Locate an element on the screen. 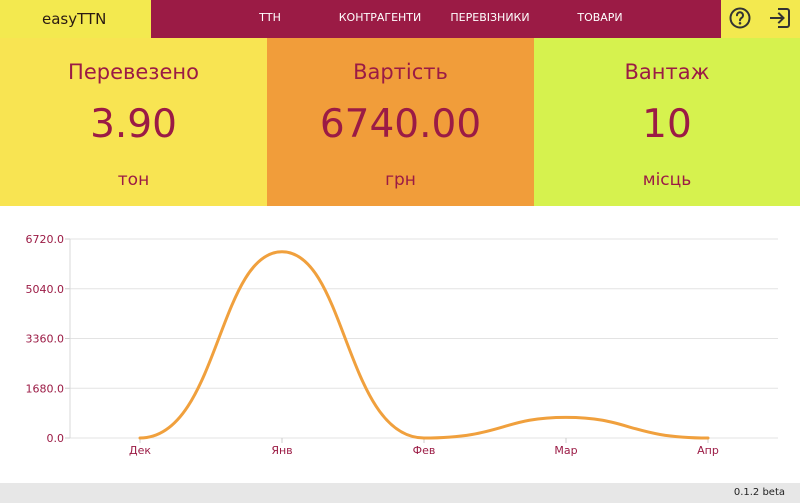  y-tick-label: 5040.0 is located at coordinates (45, 289).